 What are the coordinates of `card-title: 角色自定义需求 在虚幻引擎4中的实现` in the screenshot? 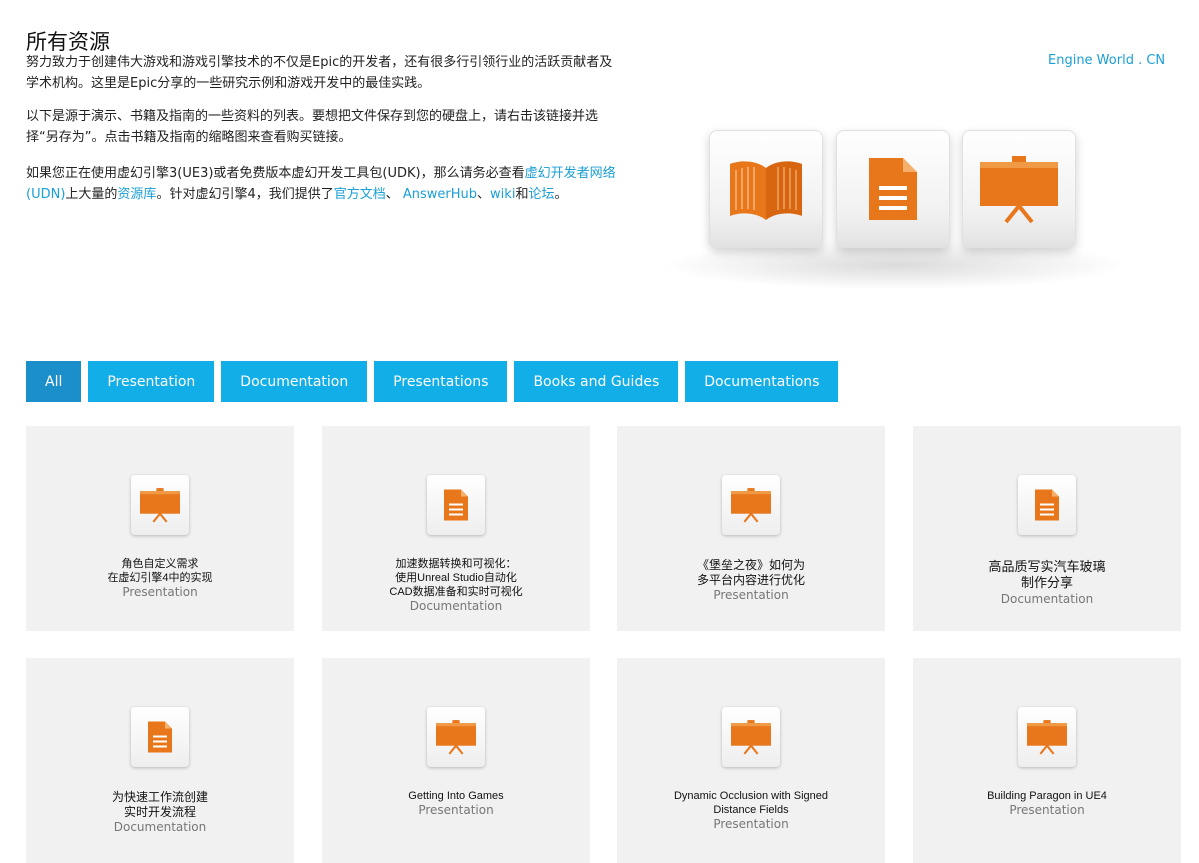 It's located at (160, 571).